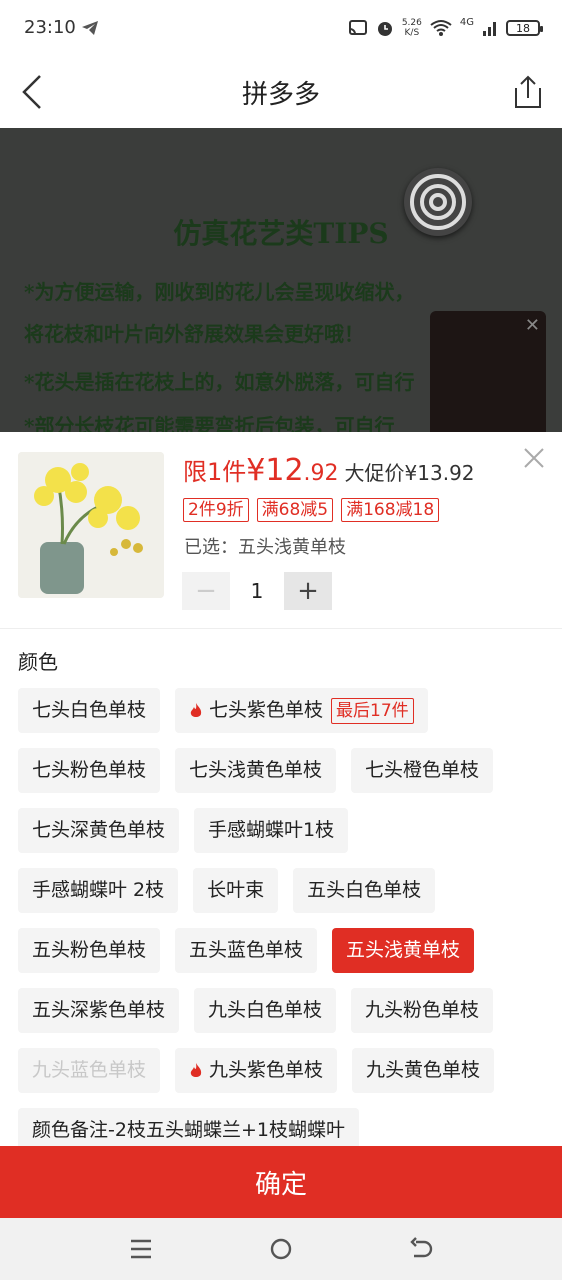 Image resolution: width=562 pixels, height=1280 pixels. Describe the element at coordinates (281, 628) in the screenshot. I see `divider` at that location.